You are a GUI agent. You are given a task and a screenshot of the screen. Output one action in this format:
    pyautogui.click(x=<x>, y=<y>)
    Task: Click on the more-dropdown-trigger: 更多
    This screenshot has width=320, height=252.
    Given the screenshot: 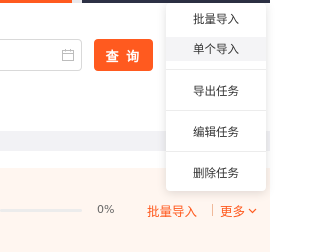 What is the action you would take?
    pyautogui.click(x=238, y=210)
    